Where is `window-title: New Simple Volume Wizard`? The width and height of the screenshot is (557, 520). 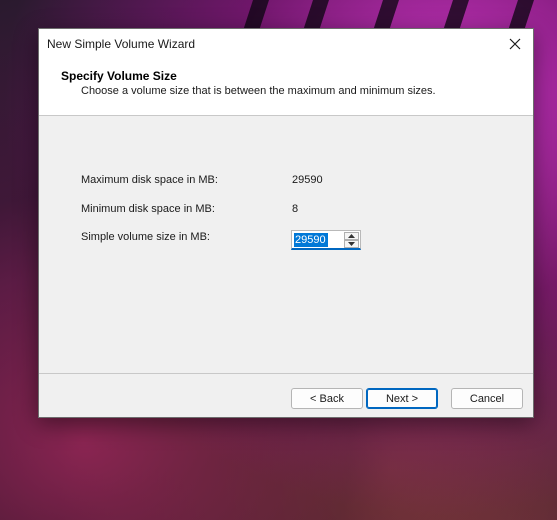
window-title: New Simple Volume Wizard is located at coordinates (121, 44).